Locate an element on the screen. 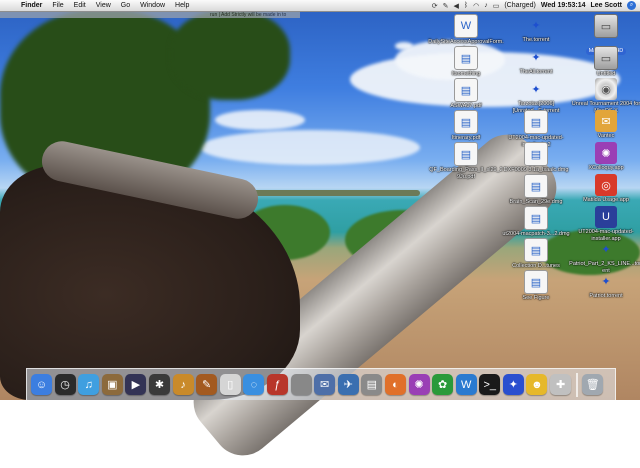  wallpaper-tree is located at coordinates (230, 55).